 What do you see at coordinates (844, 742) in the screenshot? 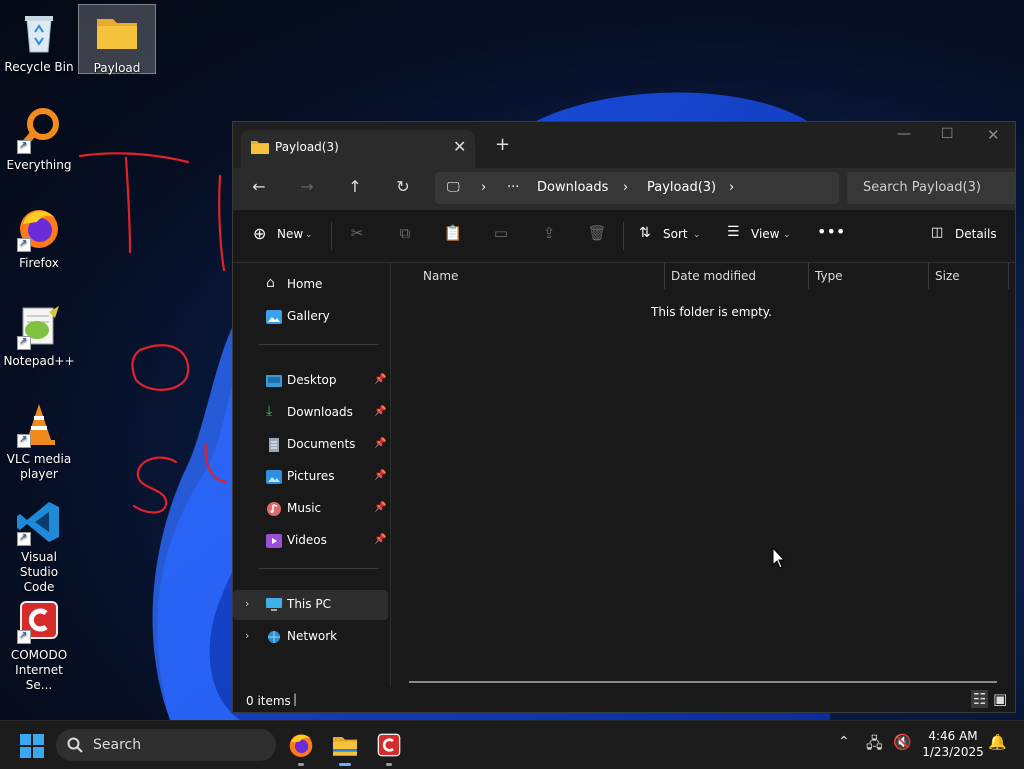
I see `chevron-up-icon: ⌃` at bounding box center [844, 742].